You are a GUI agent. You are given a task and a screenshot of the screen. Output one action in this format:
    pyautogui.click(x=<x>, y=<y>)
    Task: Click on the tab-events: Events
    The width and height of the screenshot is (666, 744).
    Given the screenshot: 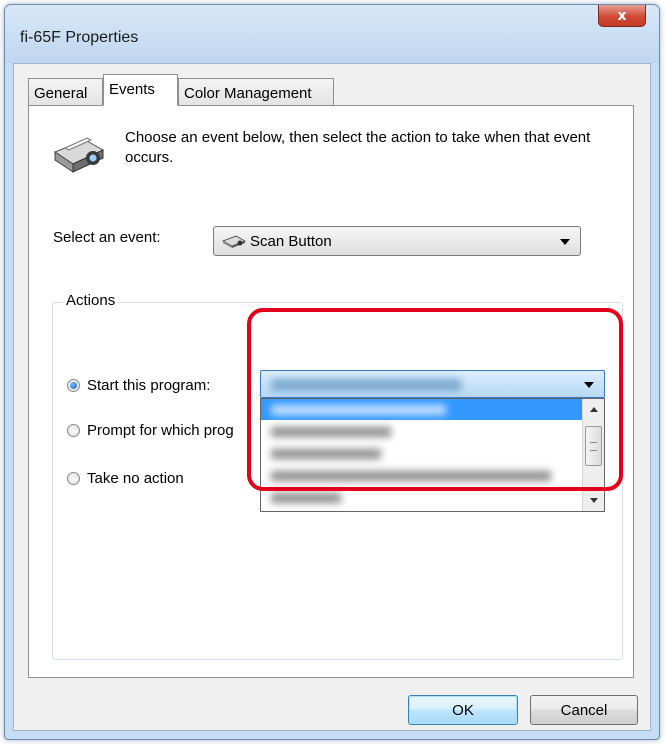 What is the action you would take?
    pyautogui.click(x=140, y=90)
    